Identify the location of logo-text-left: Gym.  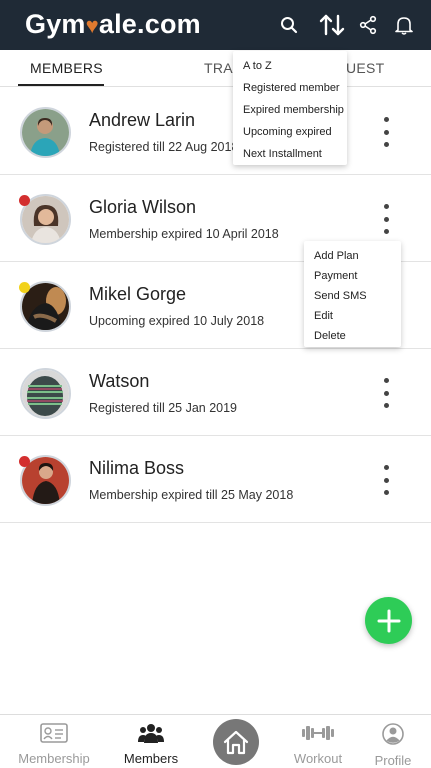
(55, 24).